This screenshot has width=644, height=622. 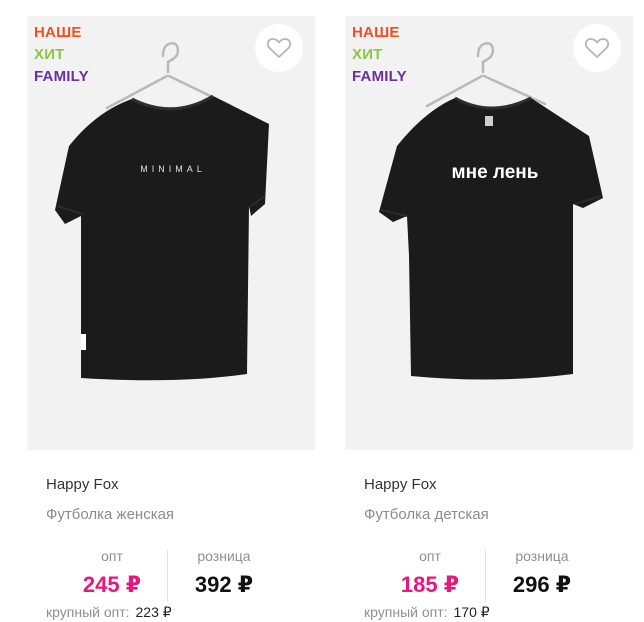 What do you see at coordinates (471, 612) in the screenshot?
I see `bulk-value: 170 ₽` at bounding box center [471, 612].